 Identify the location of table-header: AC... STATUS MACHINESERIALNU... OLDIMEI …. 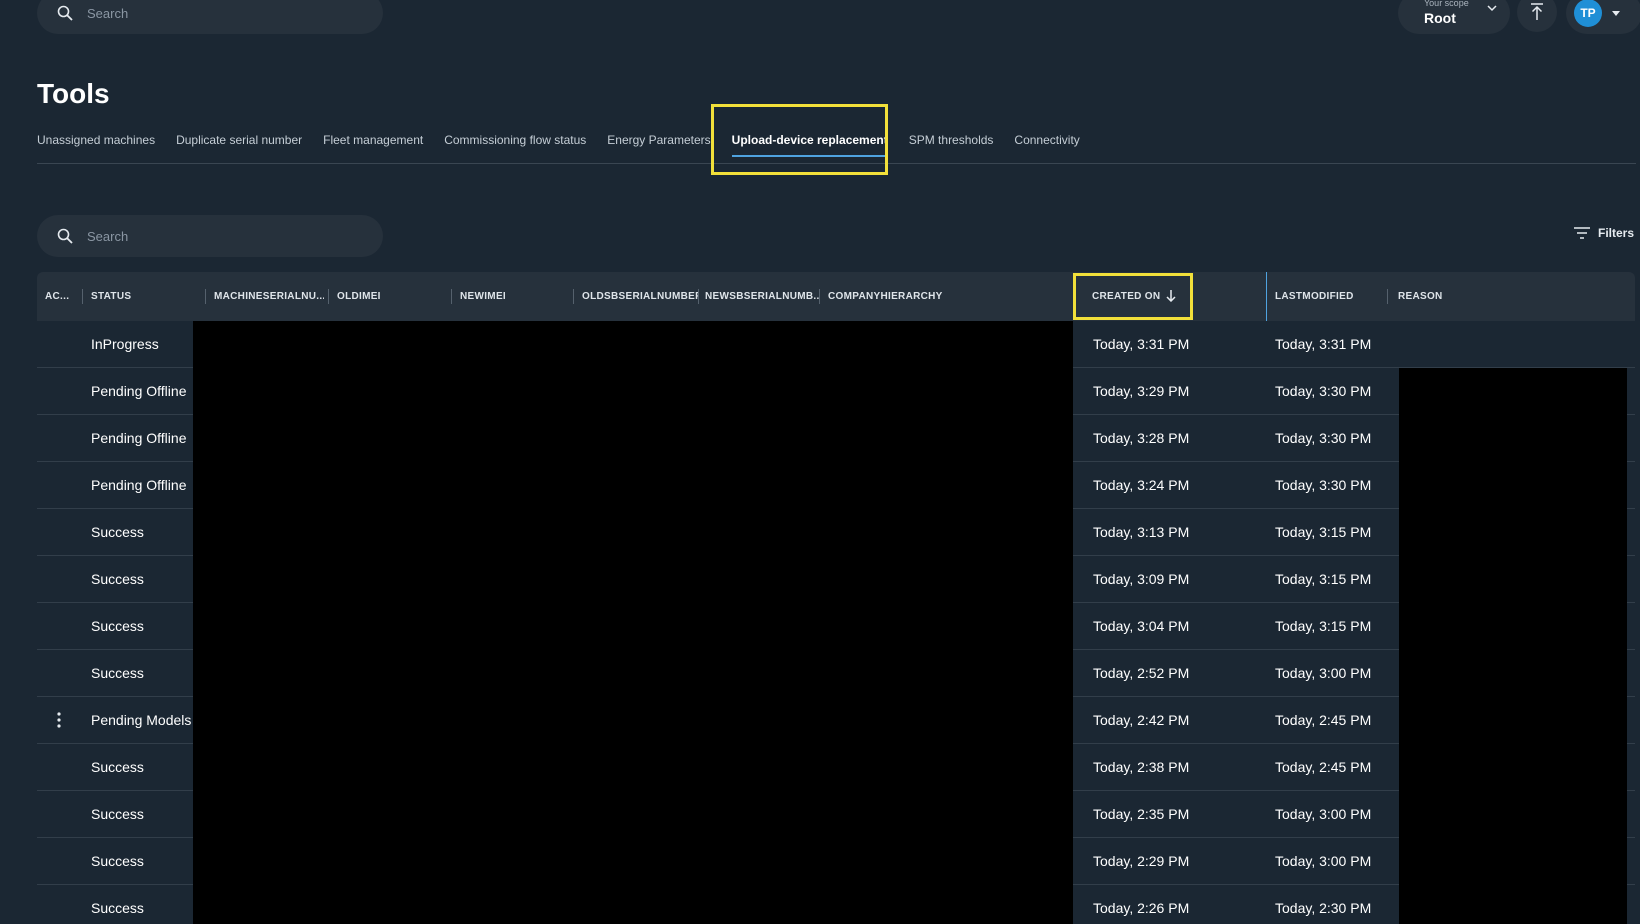
(836, 296).